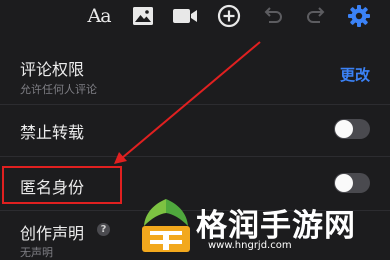 This screenshot has width=390, height=260. What do you see at coordinates (276, 226) in the screenshot?
I see `watermark-text: 格润手游网` at bounding box center [276, 226].